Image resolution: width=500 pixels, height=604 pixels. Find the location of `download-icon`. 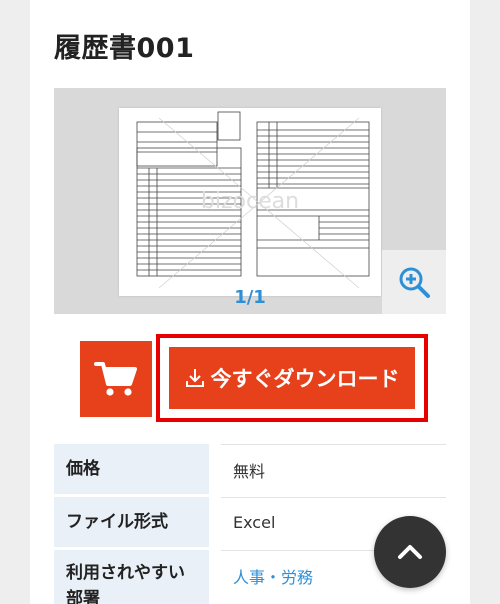

download-icon is located at coordinates (194, 378).